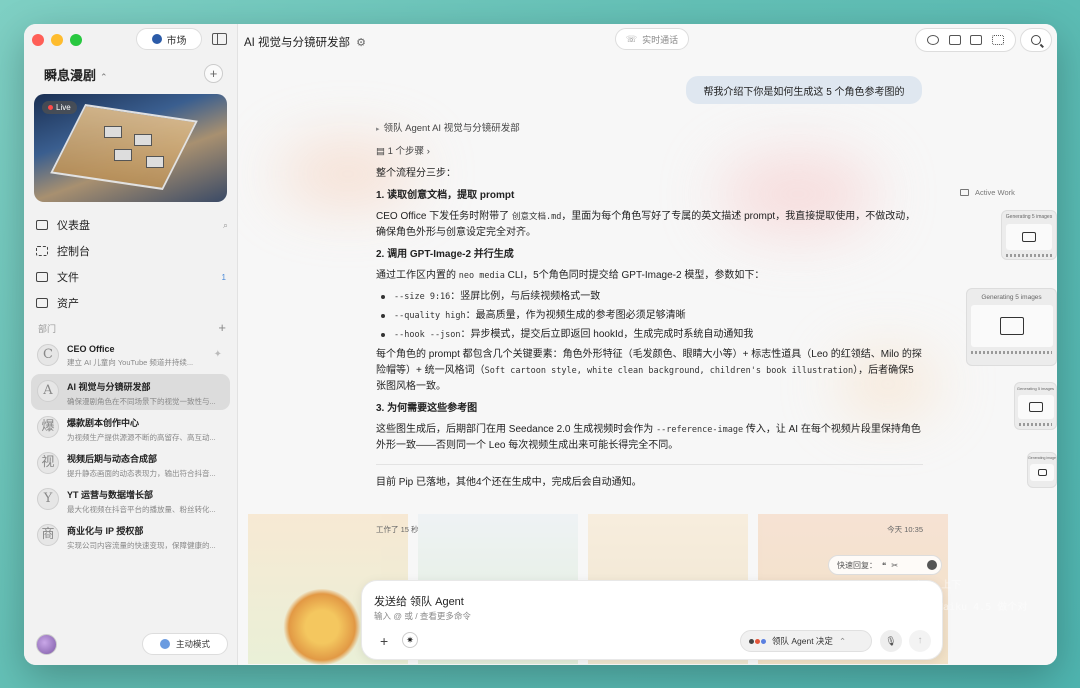  I want to click on microphone-button: 🎙, so click(891, 641).